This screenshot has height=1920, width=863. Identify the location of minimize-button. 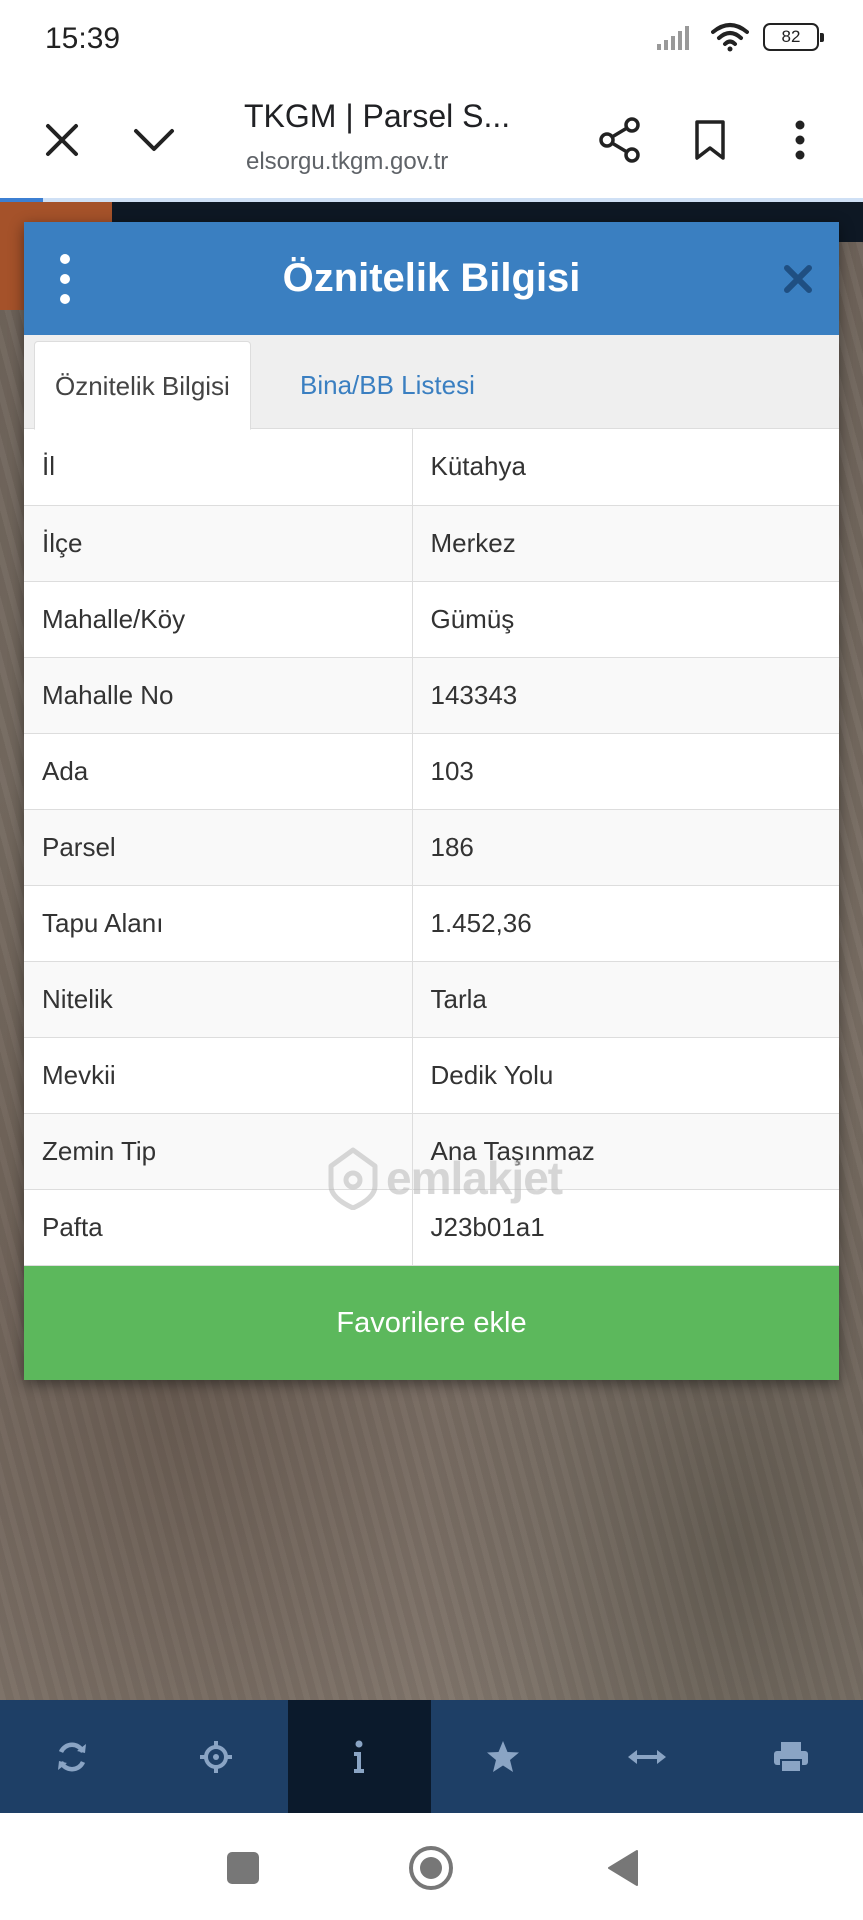
(154, 140).